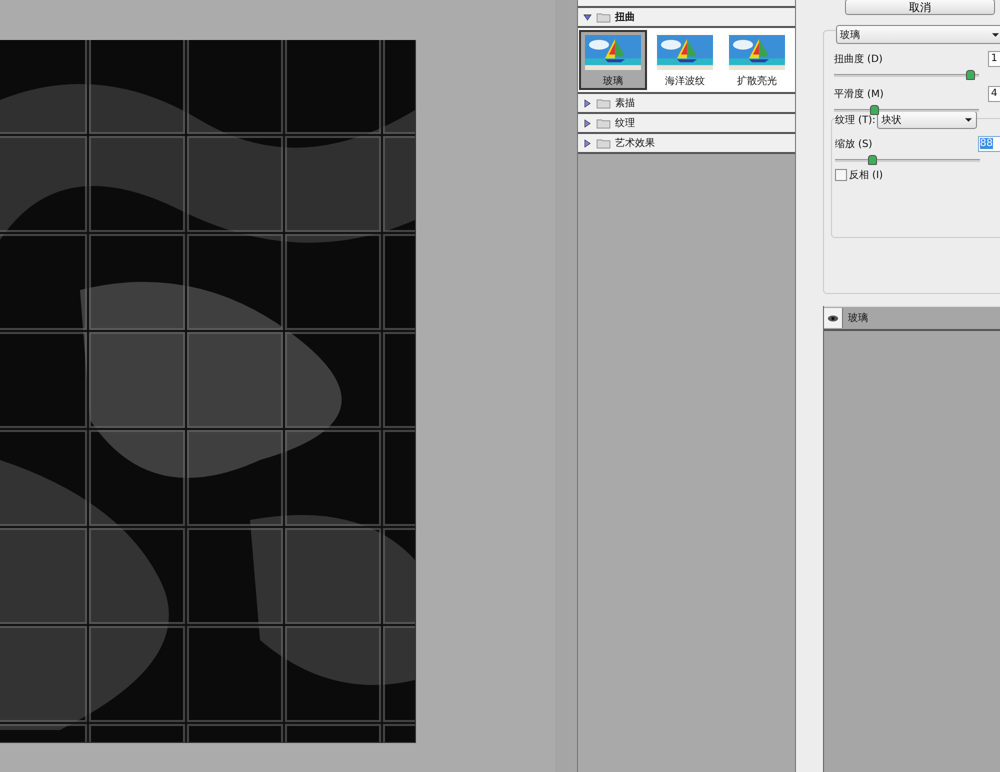 This screenshot has width=1000, height=772. What do you see at coordinates (685, 81) in the screenshot?
I see `filter-name: 海洋波纹` at bounding box center [685, 81].